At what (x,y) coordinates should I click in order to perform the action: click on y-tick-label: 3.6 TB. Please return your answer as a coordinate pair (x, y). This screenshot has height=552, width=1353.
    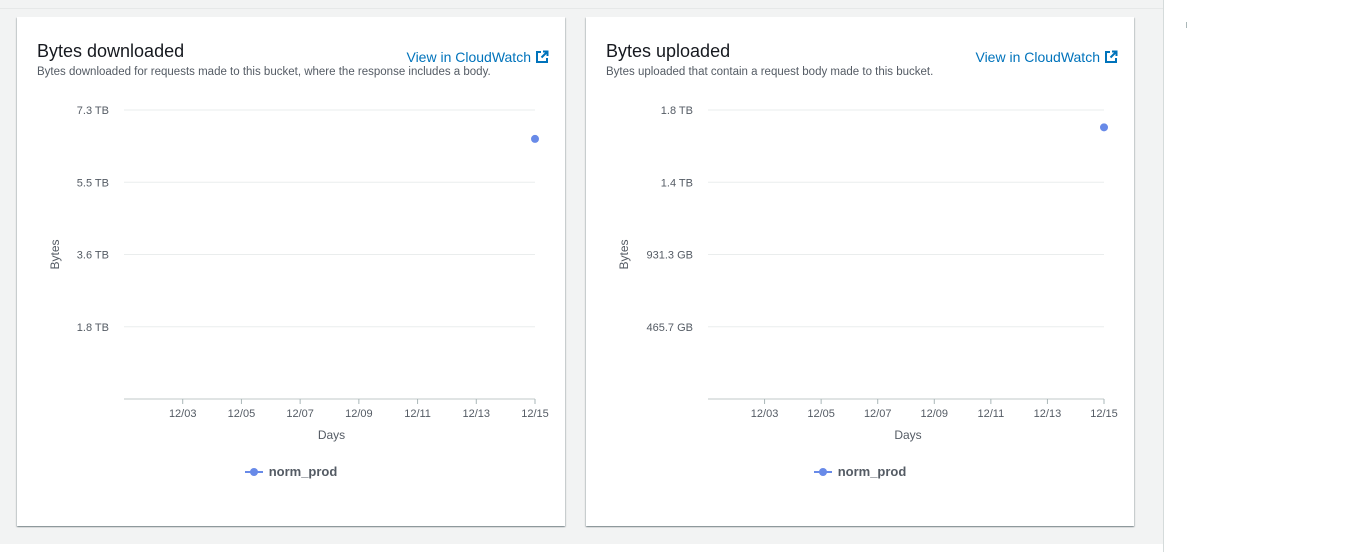
    Looking at the image, I should click on (93, 256).